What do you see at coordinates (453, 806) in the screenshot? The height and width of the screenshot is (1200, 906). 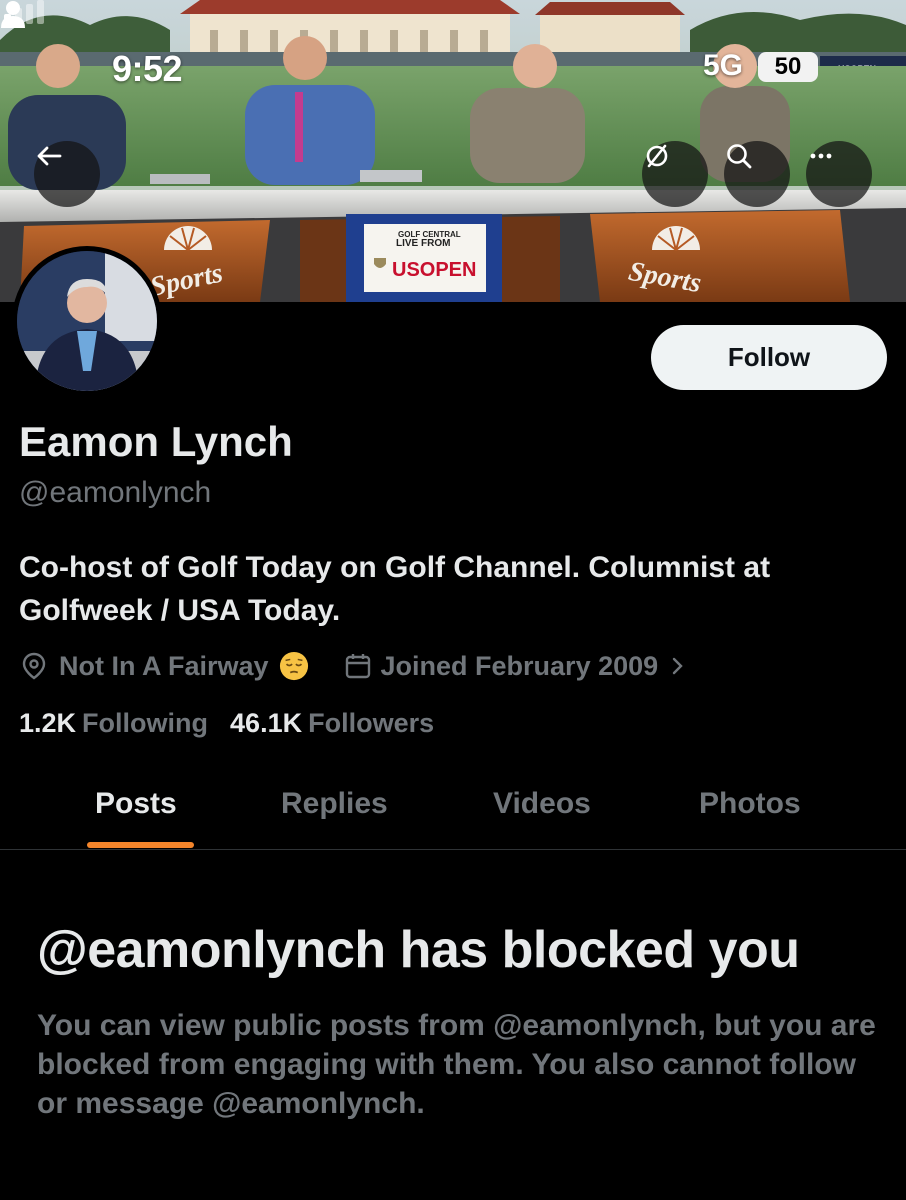 I see `profile-tabs: Posts Replies Videos Photos` at bounding box center [453, 806].